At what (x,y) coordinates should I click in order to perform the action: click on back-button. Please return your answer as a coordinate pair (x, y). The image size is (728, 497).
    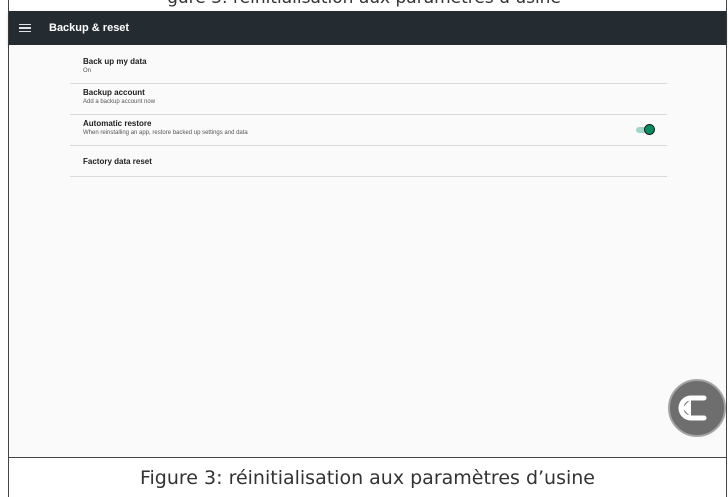
    Looking at the image, I should click on (697, 408).